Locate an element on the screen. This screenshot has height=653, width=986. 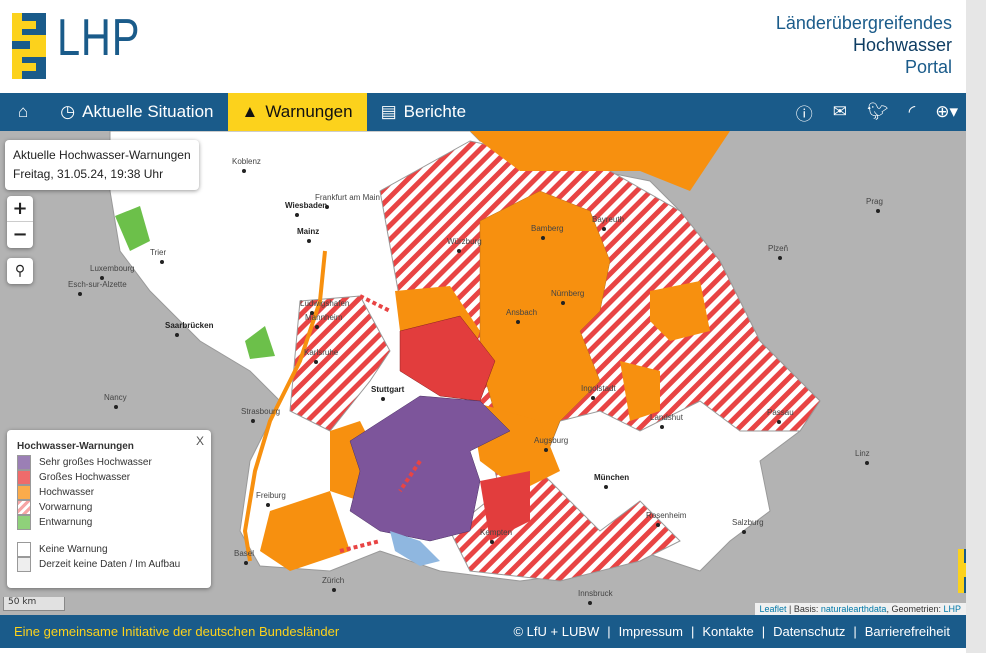
lhp-logo is located at coordinates (29, 48).